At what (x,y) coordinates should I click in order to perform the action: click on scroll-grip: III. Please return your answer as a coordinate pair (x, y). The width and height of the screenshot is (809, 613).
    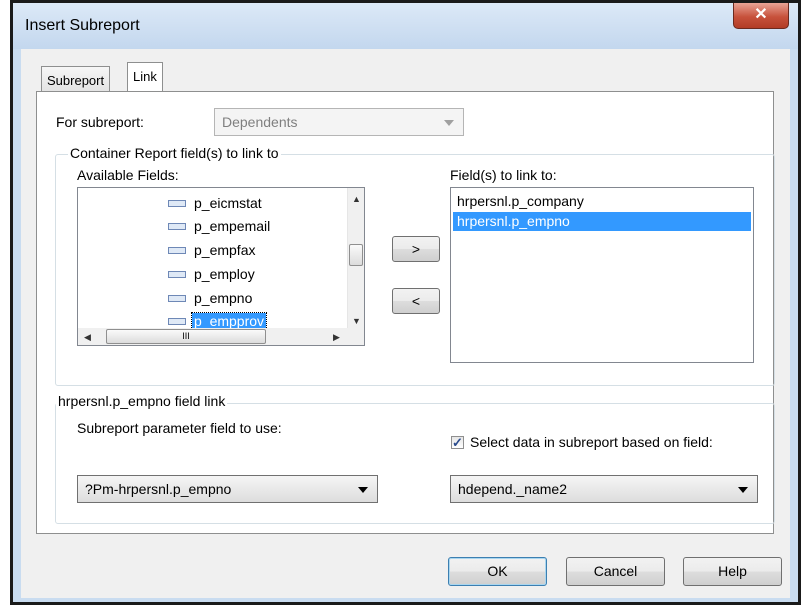
    Looking at the image, I should click on (186, 336).